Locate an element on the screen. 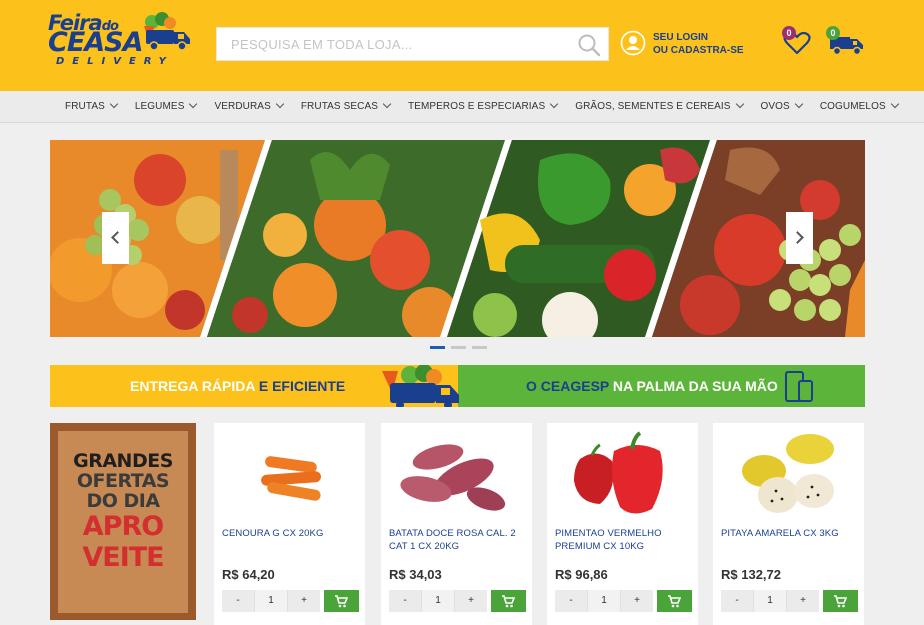  search-icon is located at coordinates (589, 45).